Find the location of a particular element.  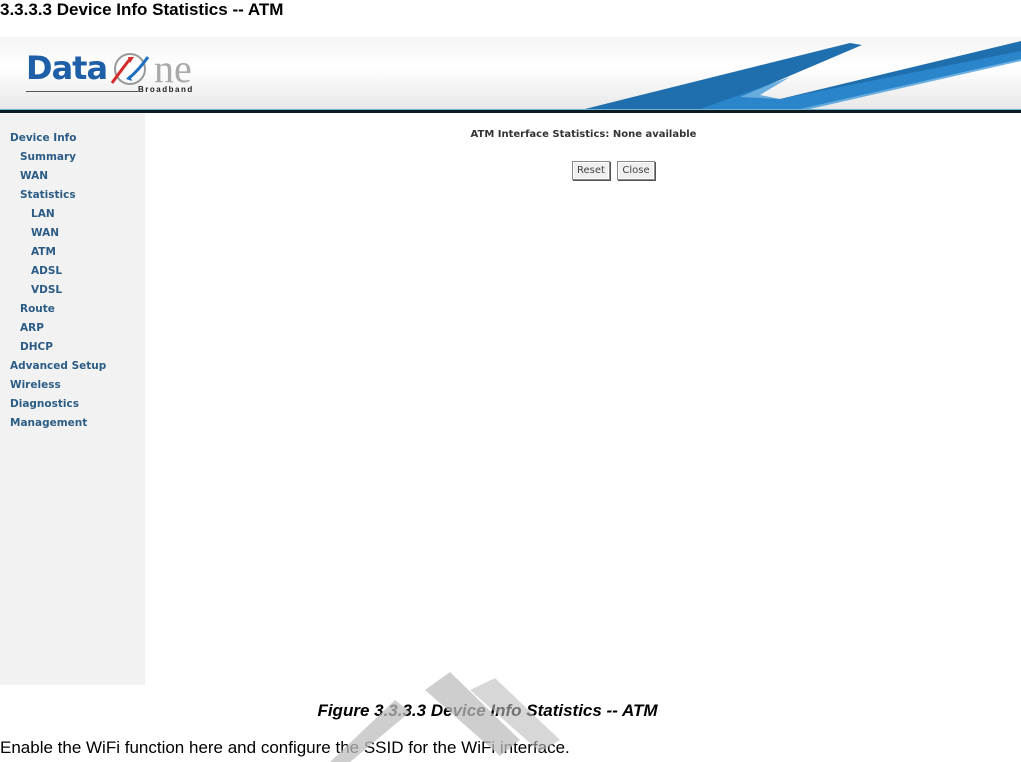

sidebar-item-stats-adsl: ADSL is located at coordinates (46, 271).